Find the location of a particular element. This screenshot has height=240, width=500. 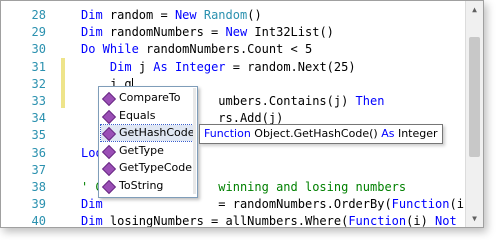

code-token: (i) is located at coordinates (421, 221).